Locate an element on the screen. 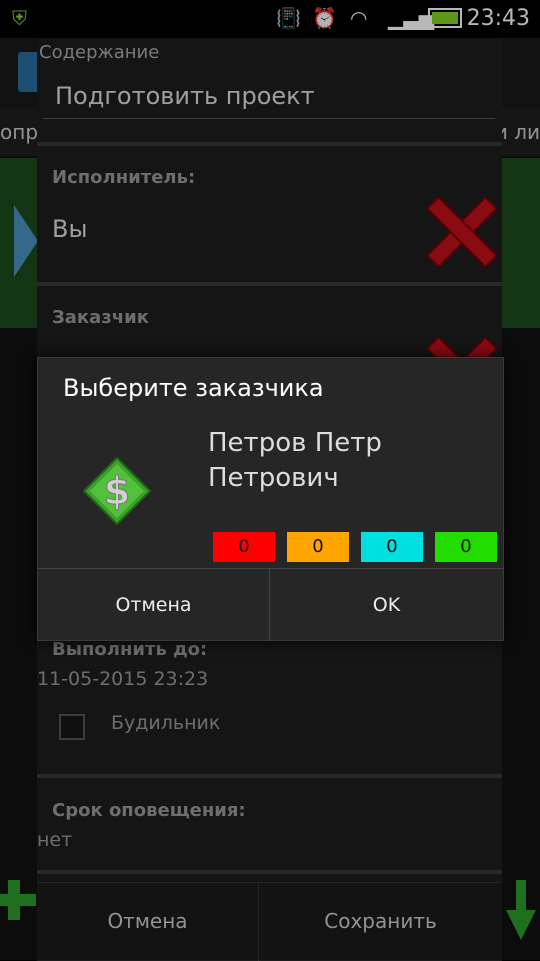 The height and width of the screenshot is (961, 540). dialog-cancel-button: Отмена is located at coordinates (154, 605).